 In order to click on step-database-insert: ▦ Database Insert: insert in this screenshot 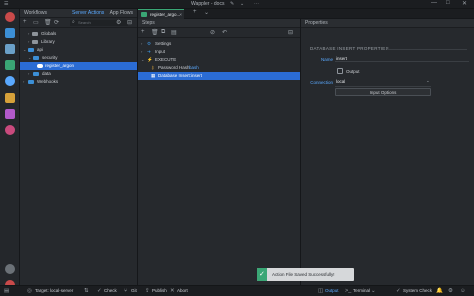, I will do `click(219, 76)`.